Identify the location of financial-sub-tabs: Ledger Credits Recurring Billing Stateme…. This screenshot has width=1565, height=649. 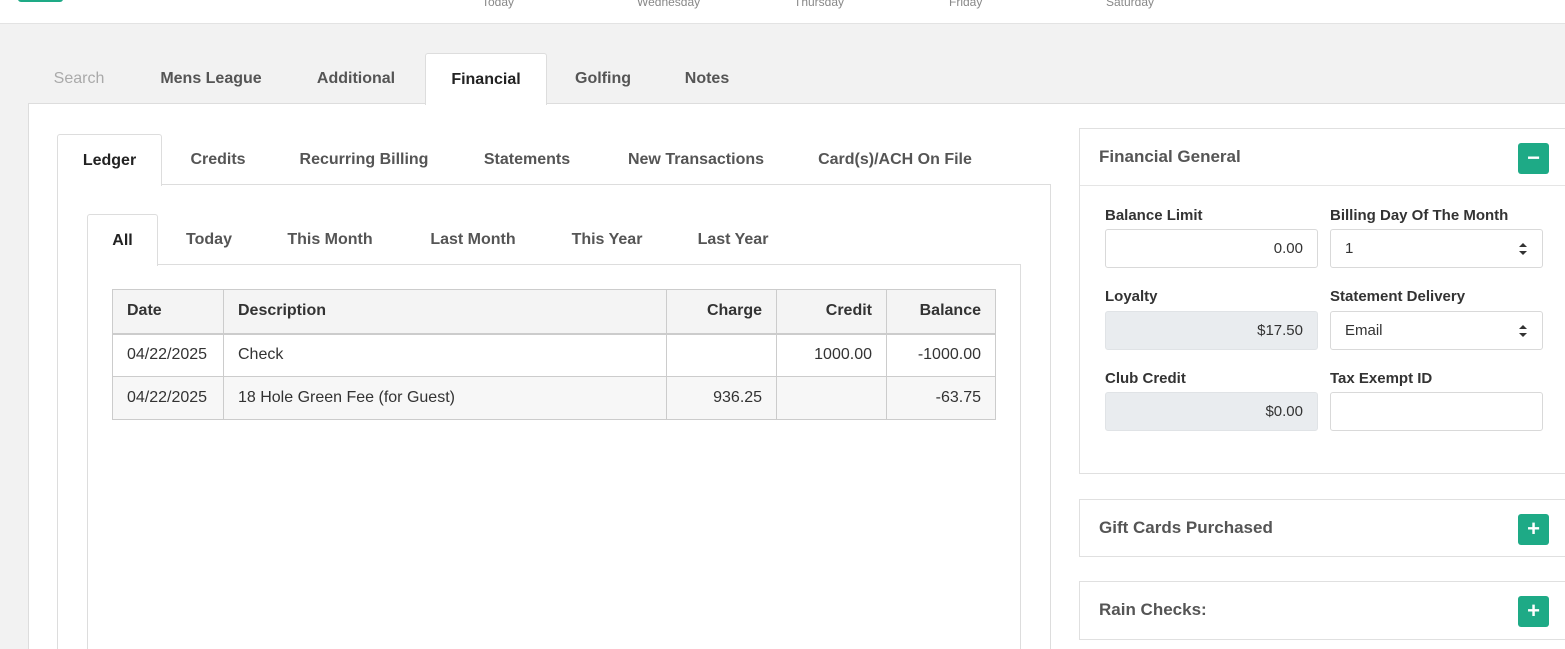
(554, 160).